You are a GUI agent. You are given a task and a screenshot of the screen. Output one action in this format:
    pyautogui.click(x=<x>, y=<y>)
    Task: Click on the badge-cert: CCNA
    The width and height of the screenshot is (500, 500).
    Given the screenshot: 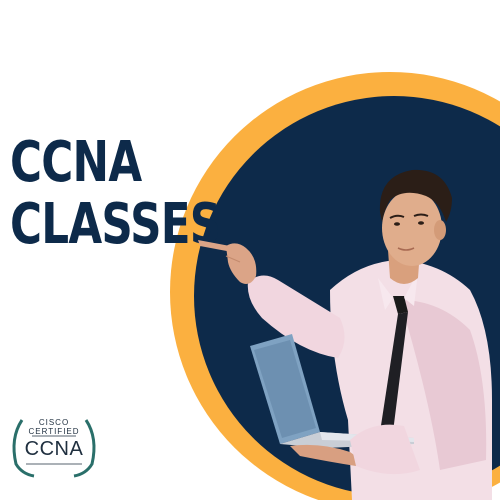 What is the action you would take?
    pyautogui.click(x=54, y=449)
    